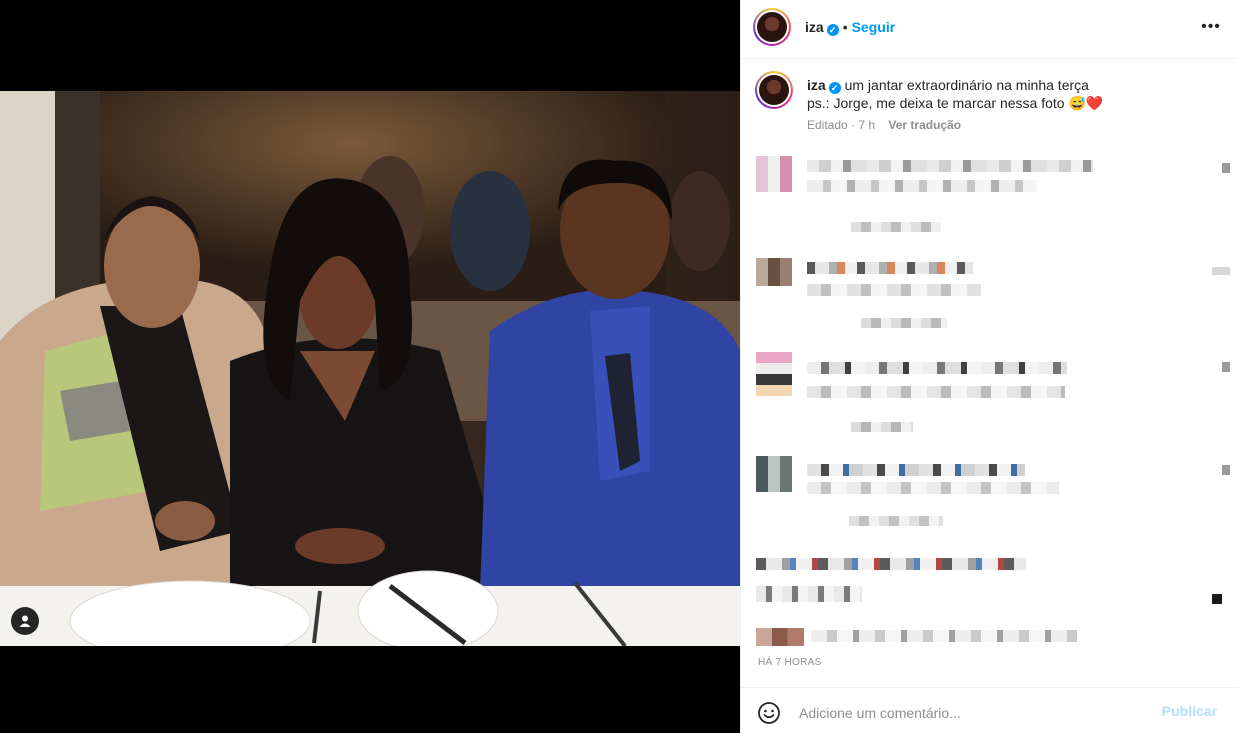 The width and height of the screenshot is (1238, 734). What do you see at coordinates (966, 85) in the screenshot?
I see `caption-line-1: um jantar extraordinário na minha terça` at bounding box center [966, 85].